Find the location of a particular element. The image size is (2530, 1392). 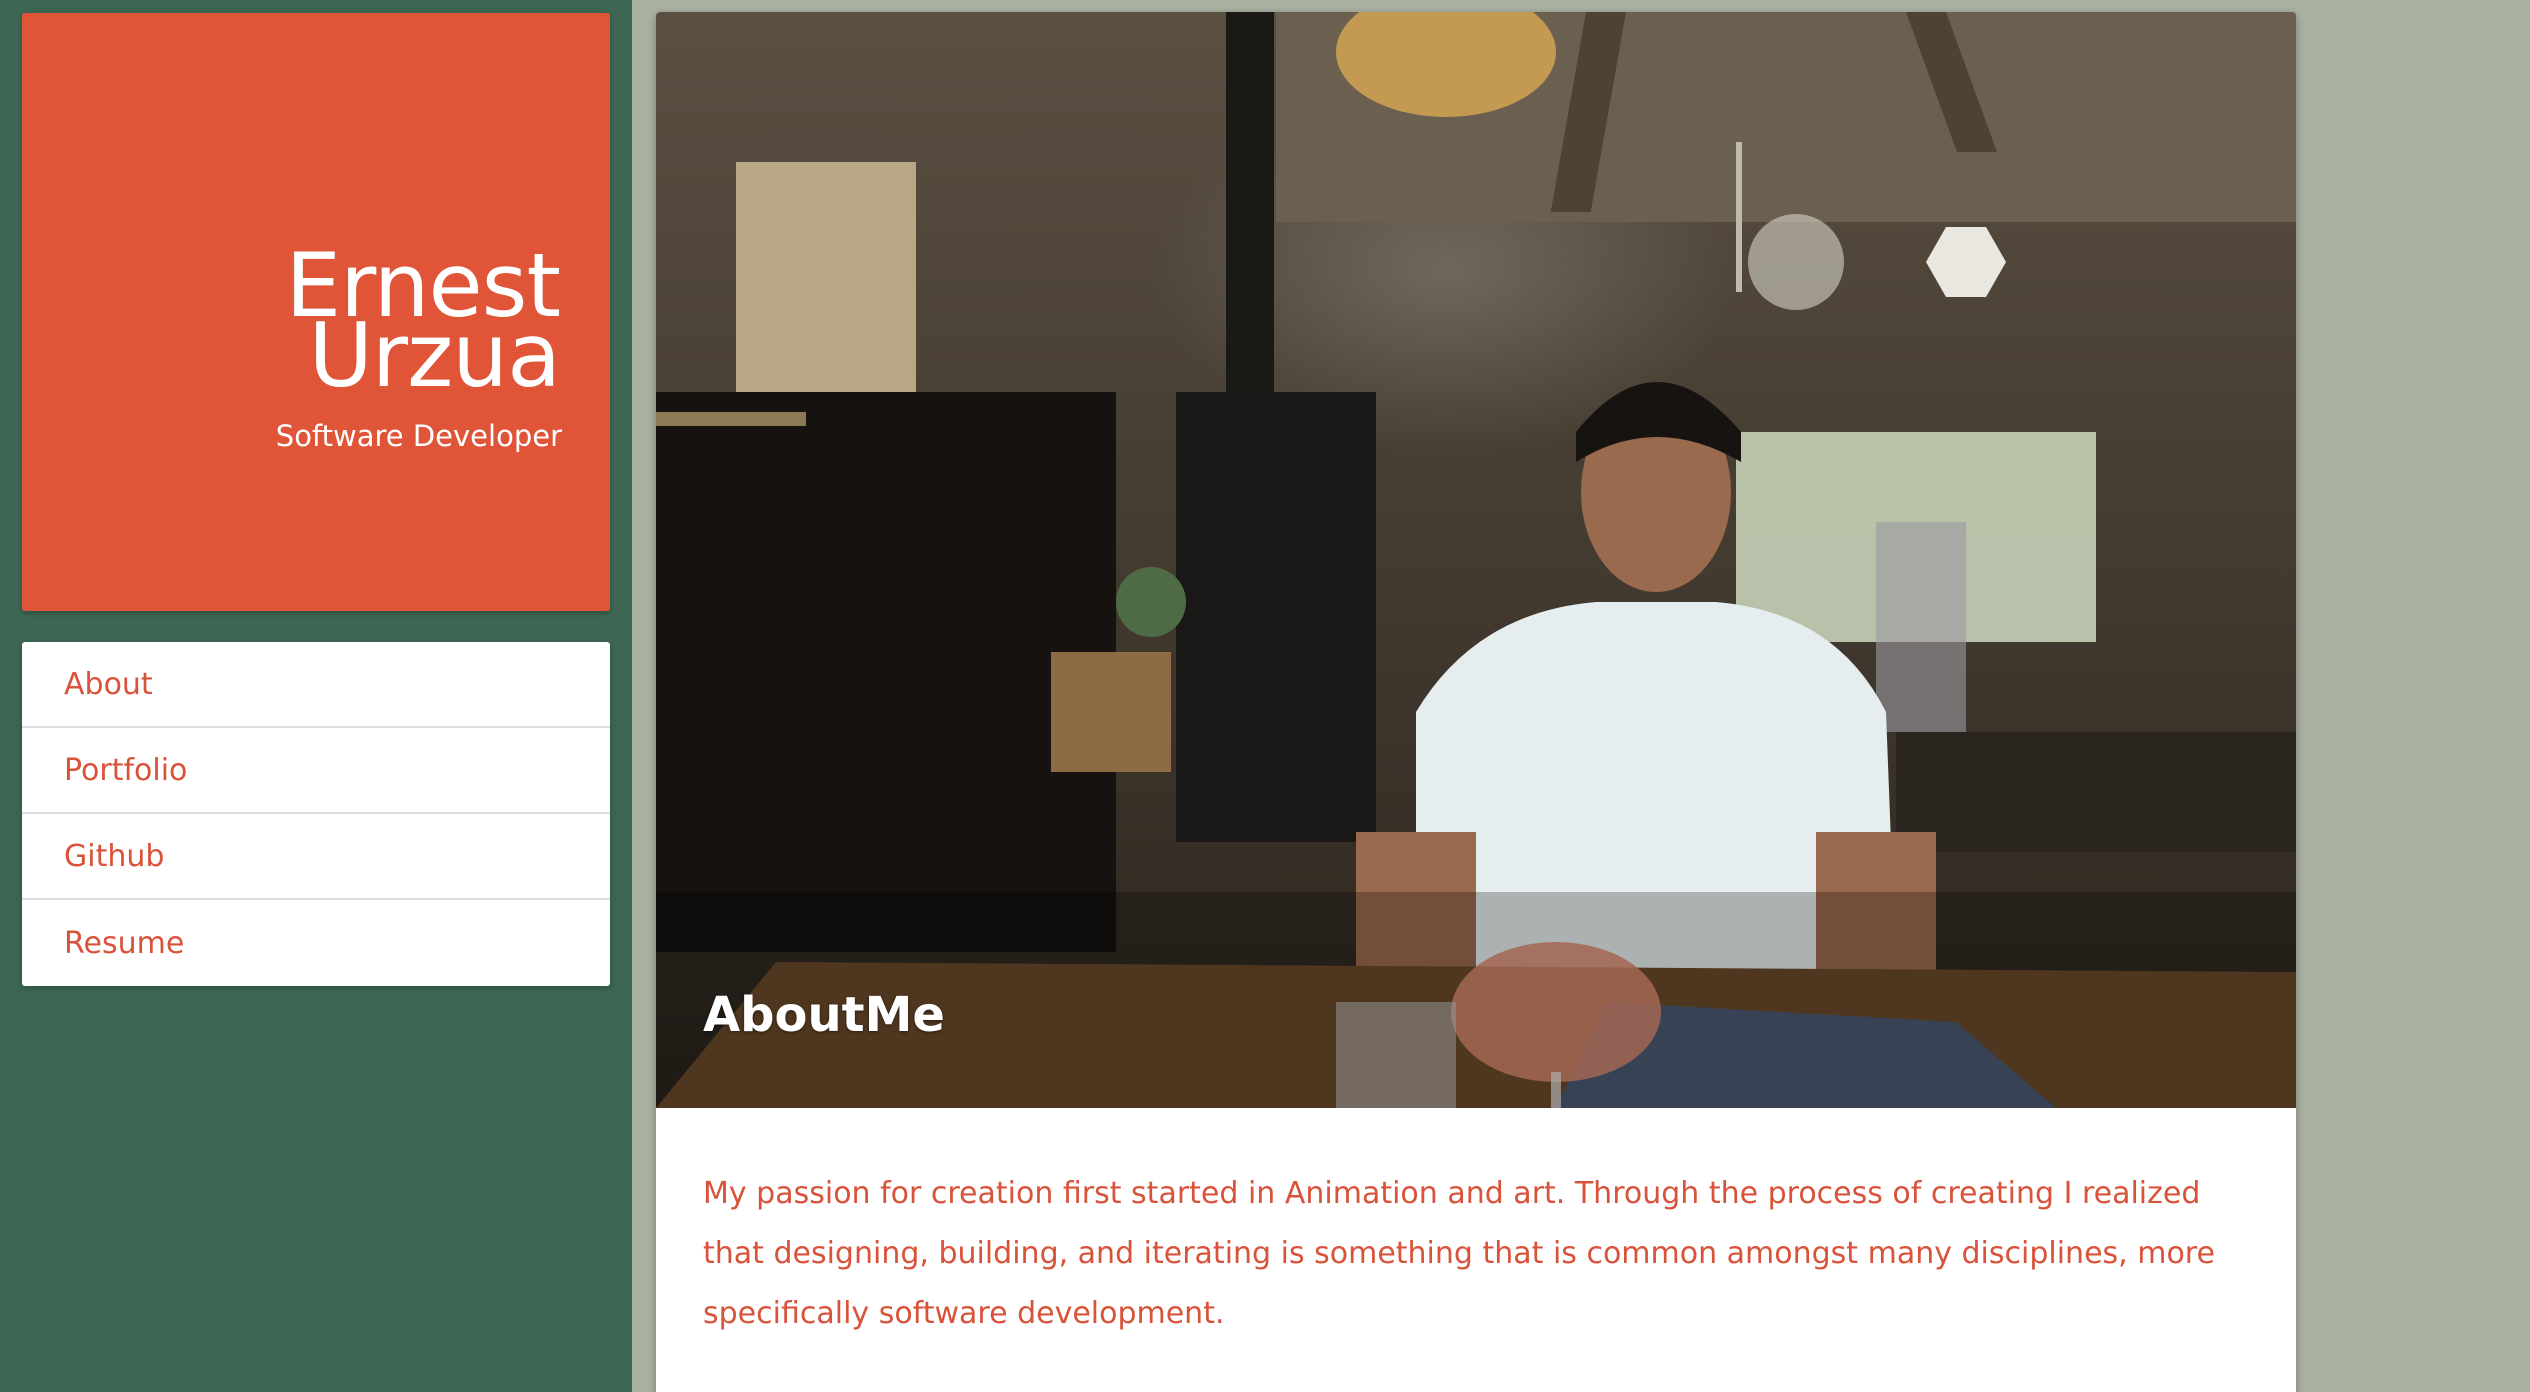

brand-subtitle: Software Developer is located at coordinates (418, 436).